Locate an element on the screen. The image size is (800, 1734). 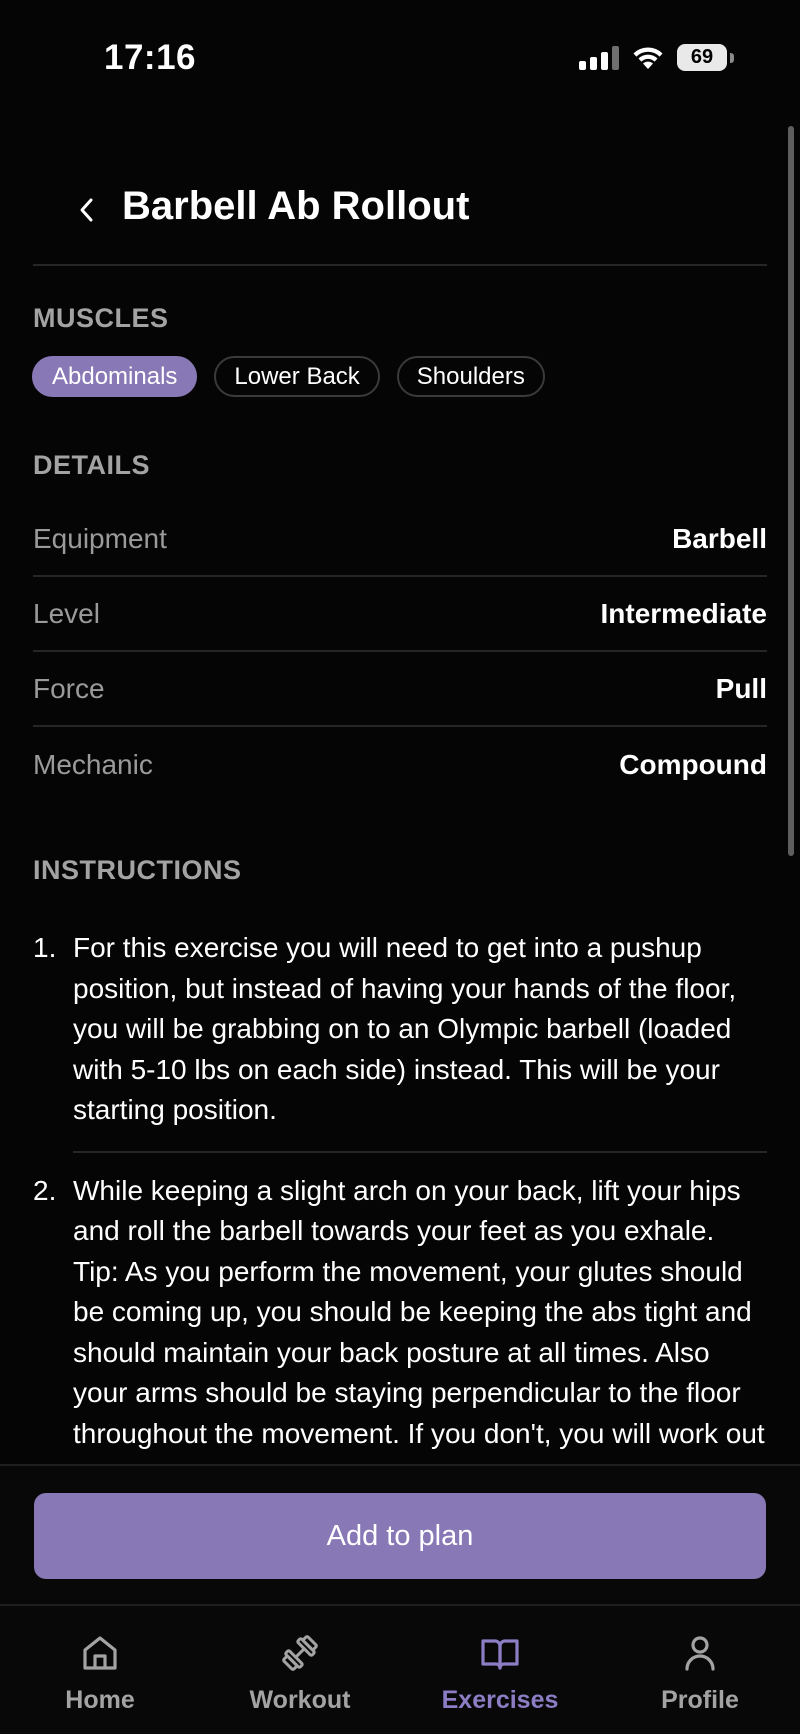
muscle-chip-lower-back: Lower Back is located at coordinates (297, 376).